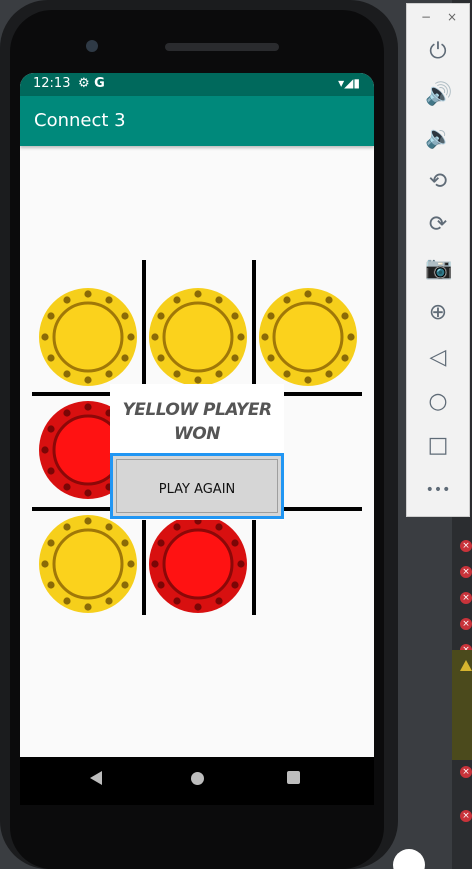 The height and width of the screenshot is (869, 472). Describe the element at coordinates (349, 83) in the screenshot. I see `status-system-icons: ▾◢▮` at that location.